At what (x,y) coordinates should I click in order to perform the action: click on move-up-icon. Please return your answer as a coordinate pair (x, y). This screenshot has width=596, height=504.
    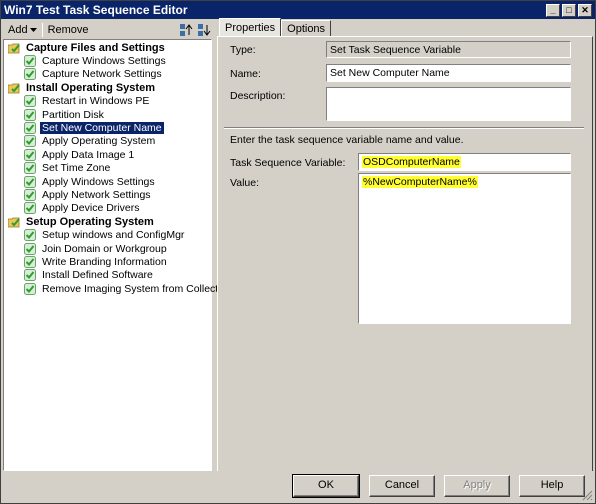
    Looking at the image, I should click on (186, 30).